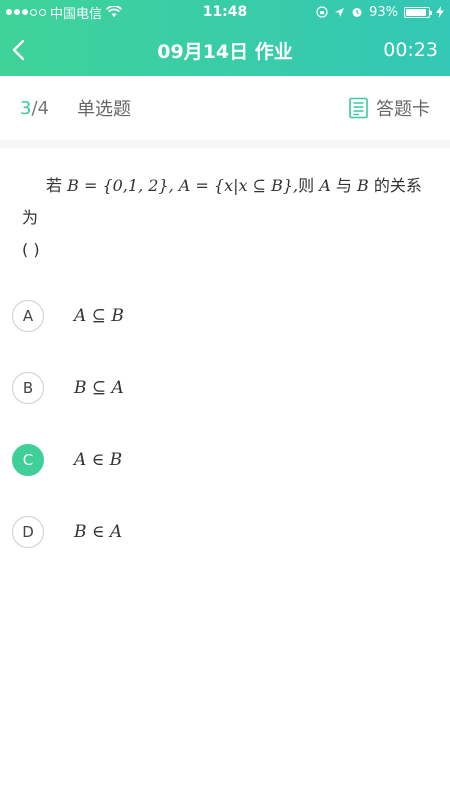  What do you see at coordinates (225, 532) in the screenshot?
I see `option-d: D B ∈ A` at bounding box center [225, 532].